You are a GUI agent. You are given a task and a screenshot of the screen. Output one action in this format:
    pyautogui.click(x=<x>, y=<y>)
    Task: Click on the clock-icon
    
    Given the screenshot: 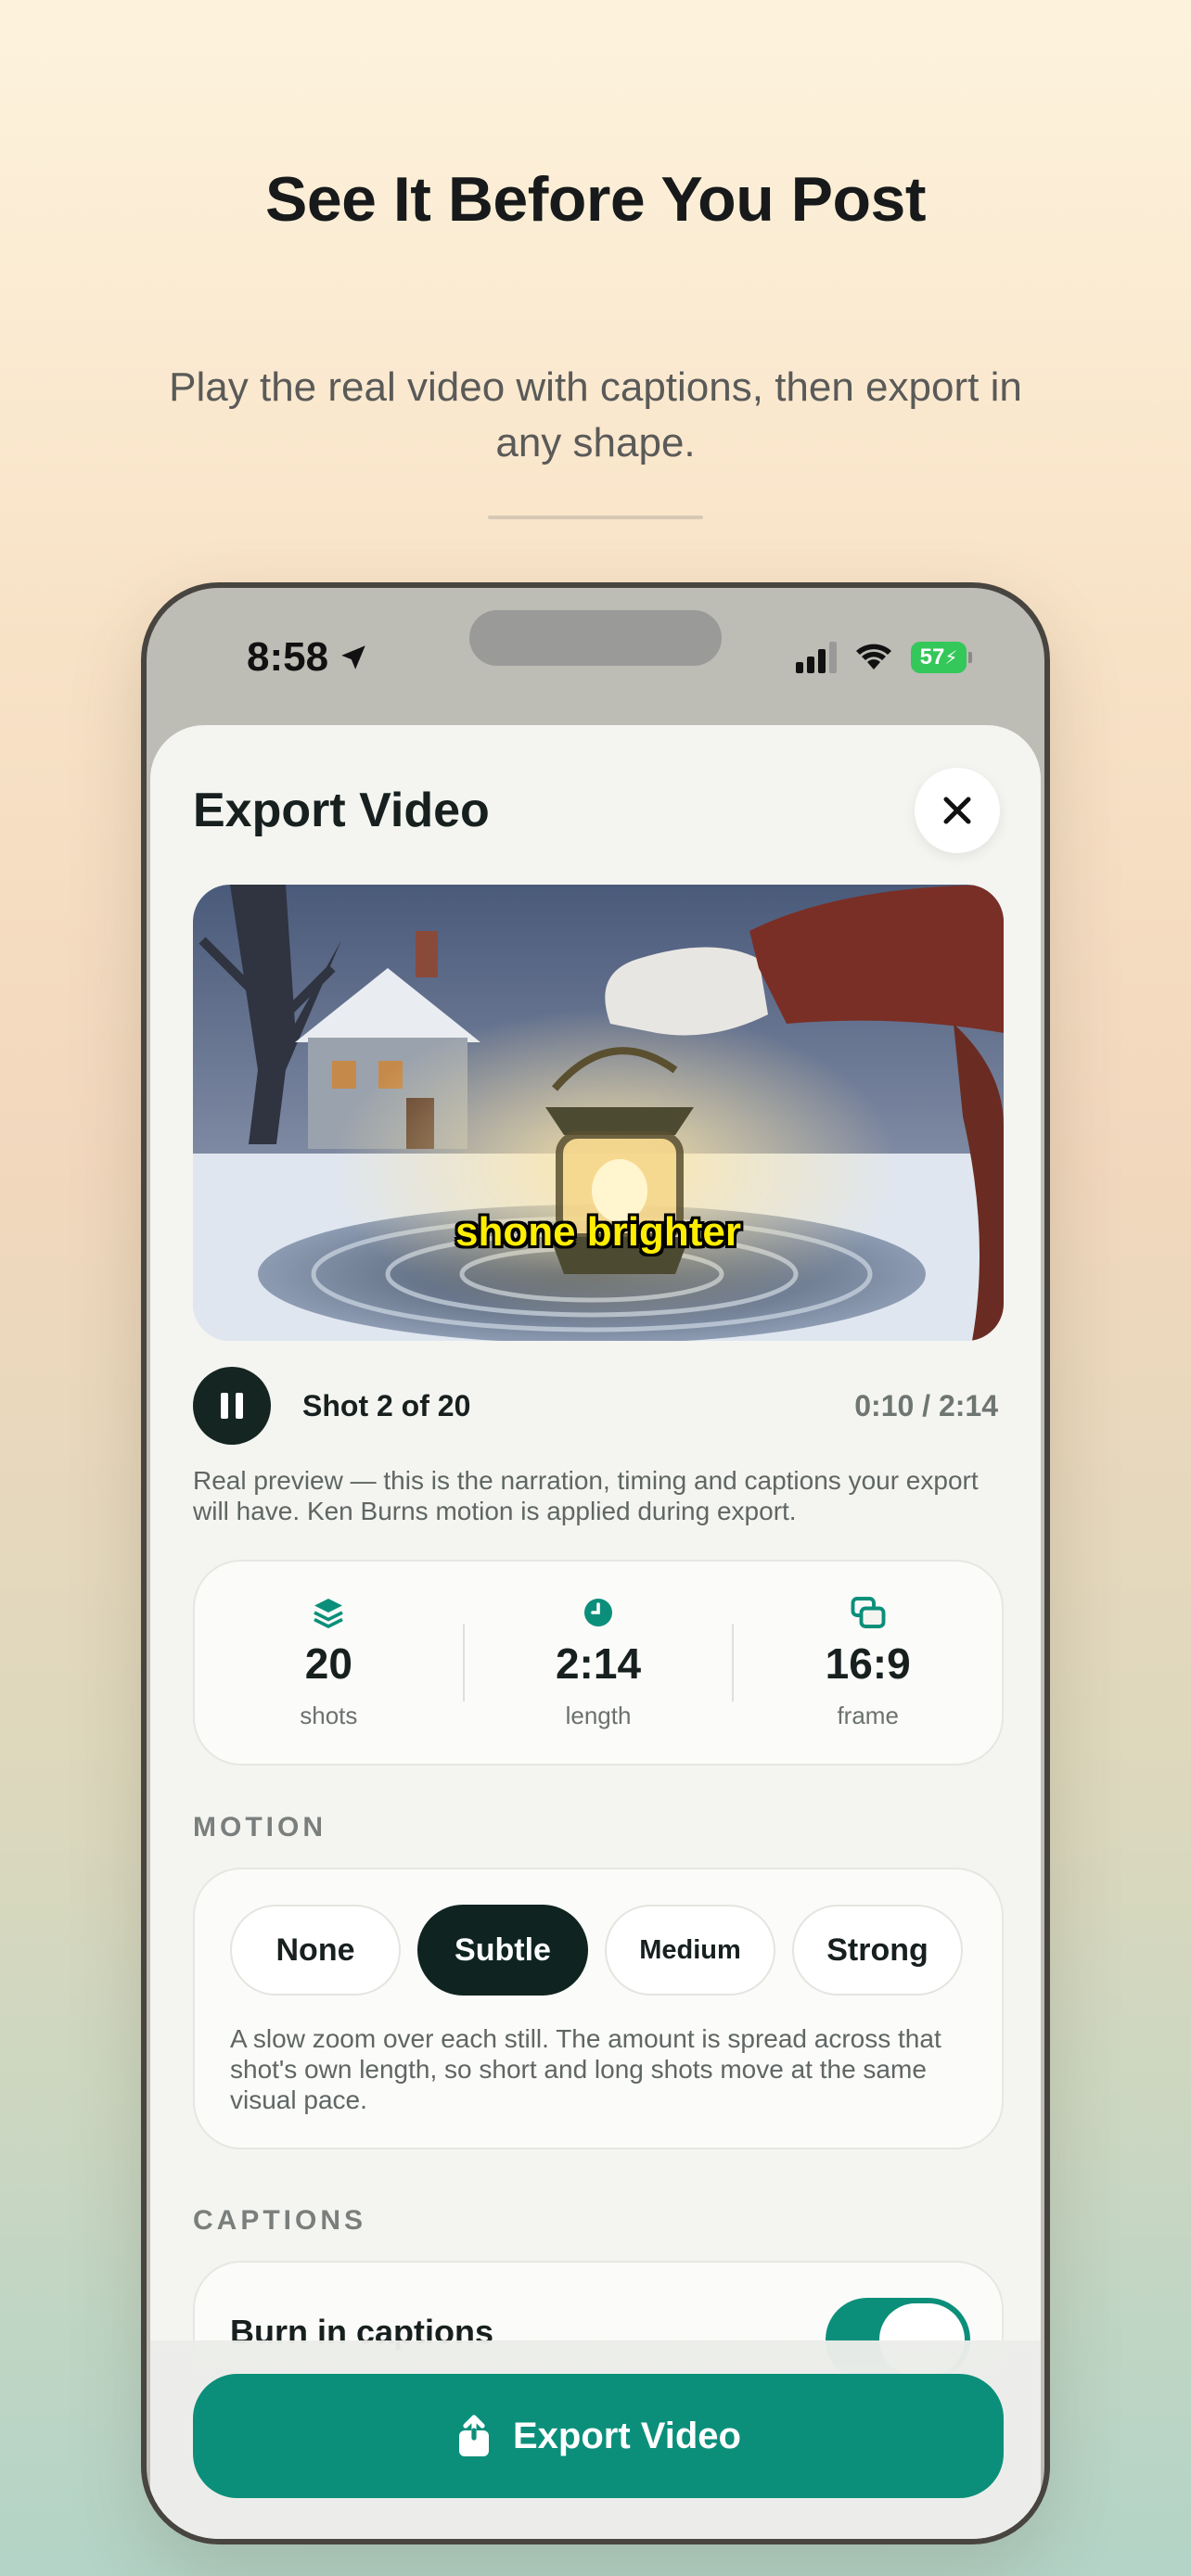 What is the action you would take?
    pyautogui.click(x=598, y=1612)
    